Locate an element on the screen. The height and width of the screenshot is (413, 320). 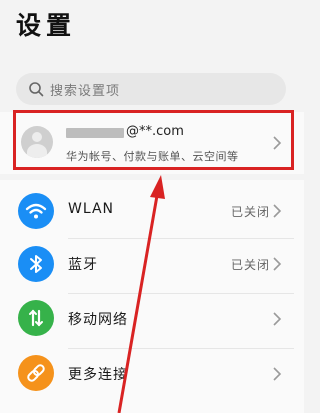
account-email: @**.com is located at coordinates (155, 131).